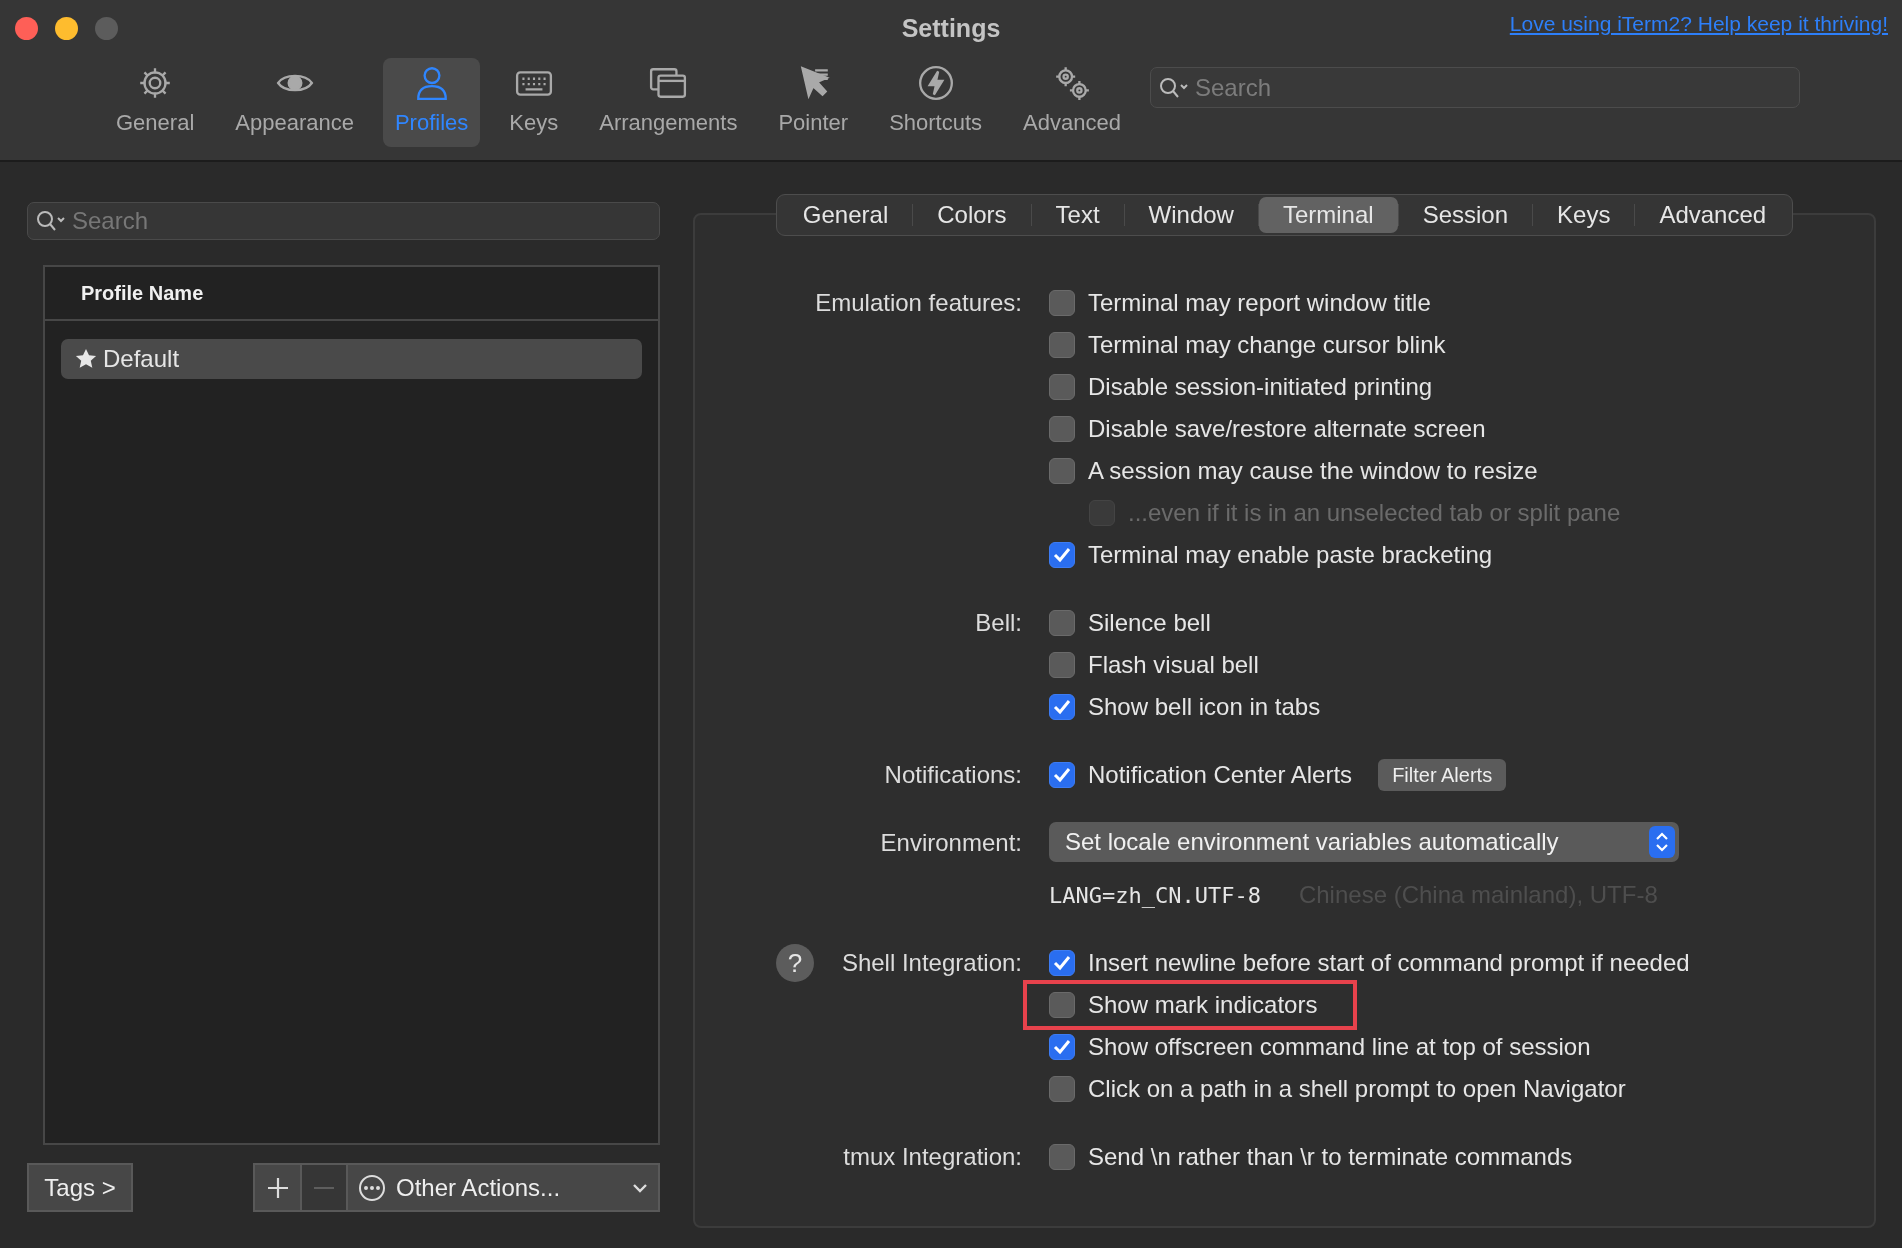 Image resolution: width=1902 pixels, height=1248 pixels. I want to click on tab: Advanced, so click(1713, 215).